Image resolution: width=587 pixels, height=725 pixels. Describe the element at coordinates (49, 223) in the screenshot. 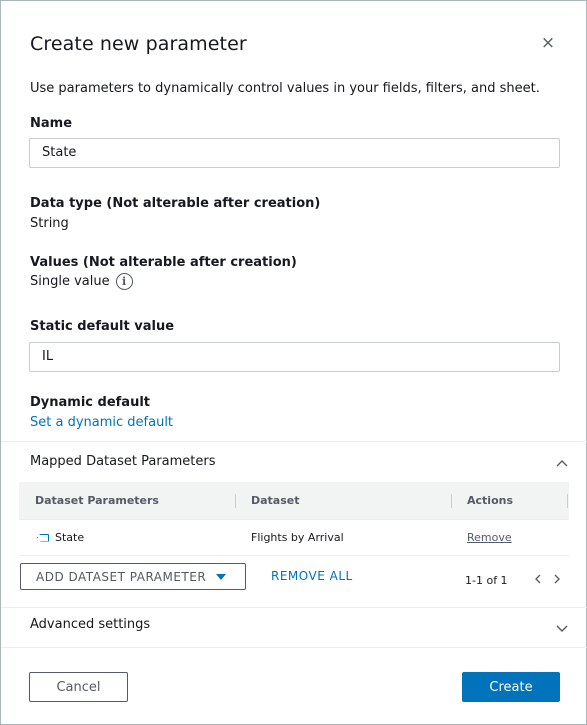

I see `data-type-value: String` at that location.